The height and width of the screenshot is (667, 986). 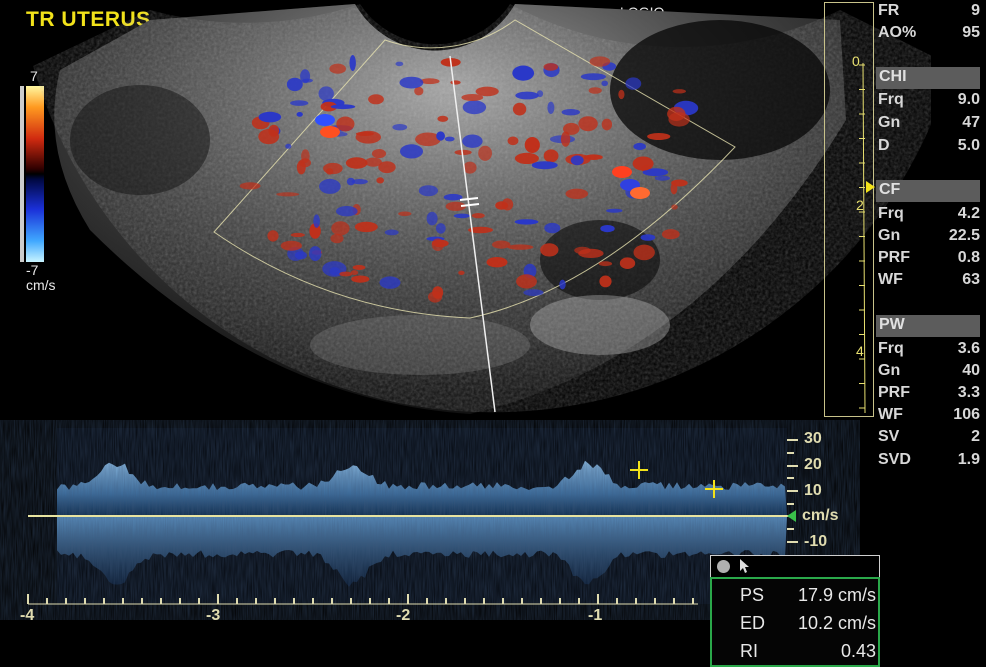 I want to click on param-cf-gn: Gn 22.5, so click(x=929, y=235).